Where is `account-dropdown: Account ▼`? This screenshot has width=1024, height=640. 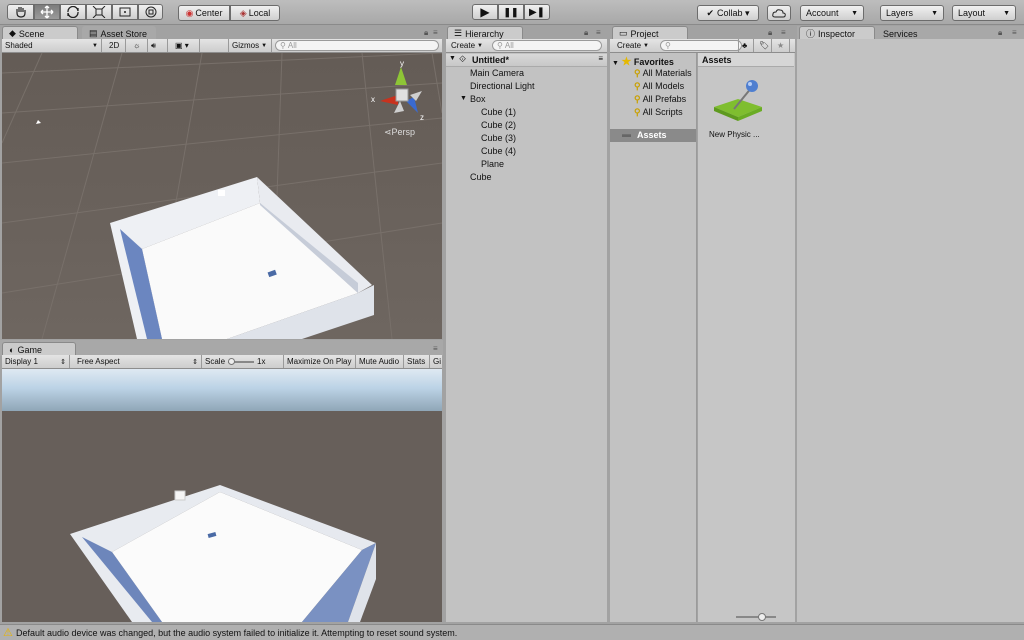 account-dropdown: Account ▼ is located at coordinates (832, 13).